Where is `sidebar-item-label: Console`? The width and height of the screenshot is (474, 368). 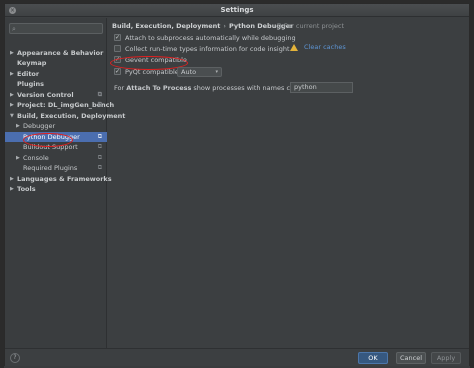
sidebar-item-label: Console is located at coordinates (36, 158).